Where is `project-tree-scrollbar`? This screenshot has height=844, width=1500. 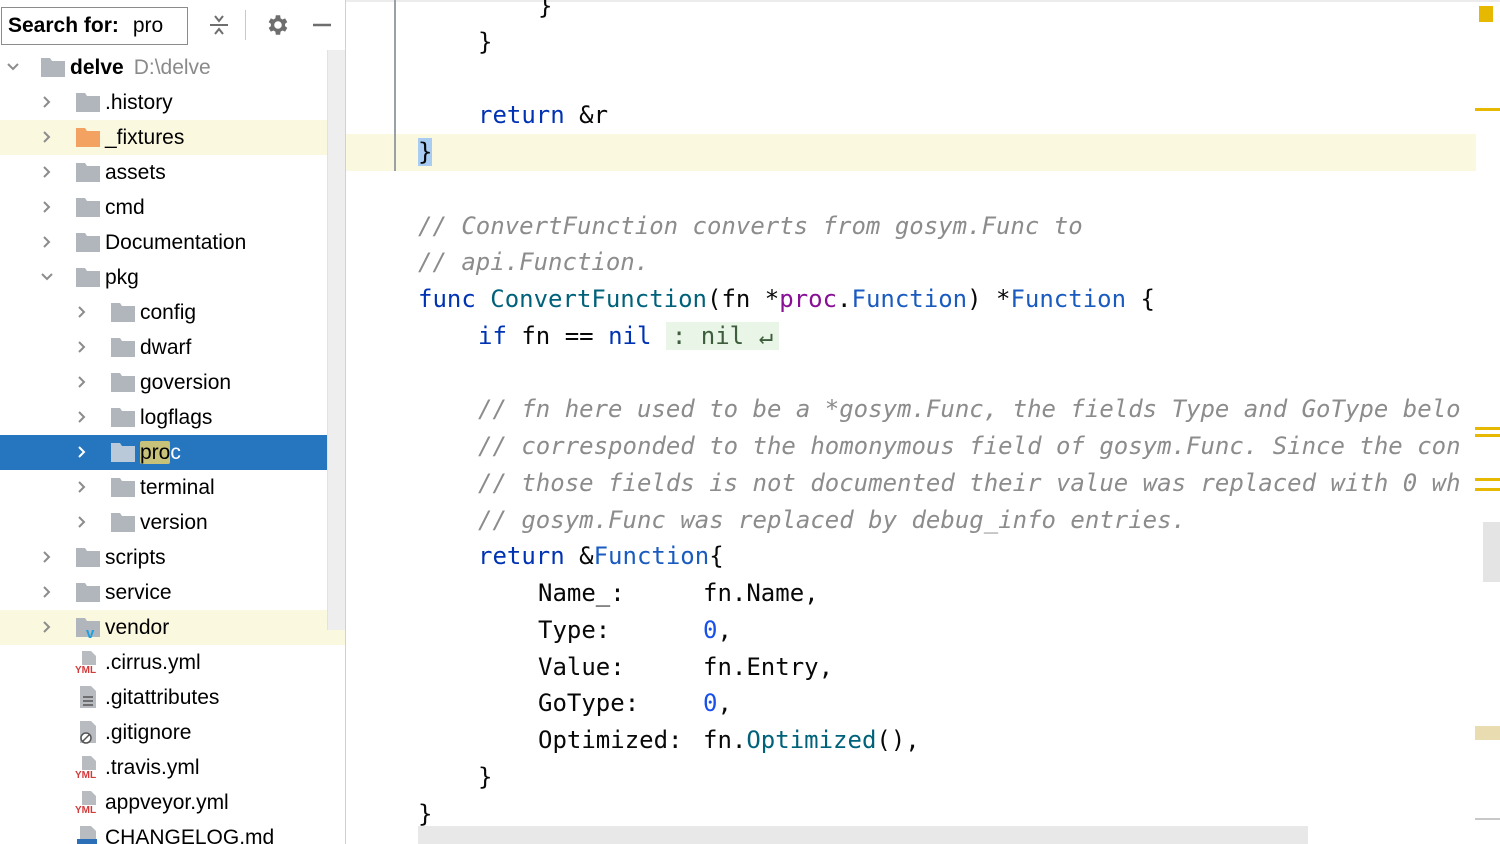
project-tree-scrollbar is located at coordinates (336, 340).